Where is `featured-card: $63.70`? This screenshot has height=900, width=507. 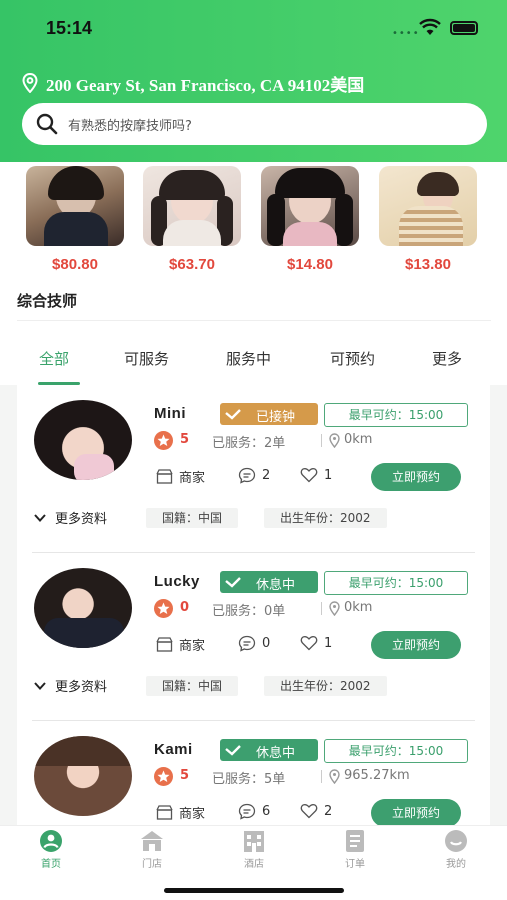
featured-card: $63.70 is located at coordinates (192, 219).